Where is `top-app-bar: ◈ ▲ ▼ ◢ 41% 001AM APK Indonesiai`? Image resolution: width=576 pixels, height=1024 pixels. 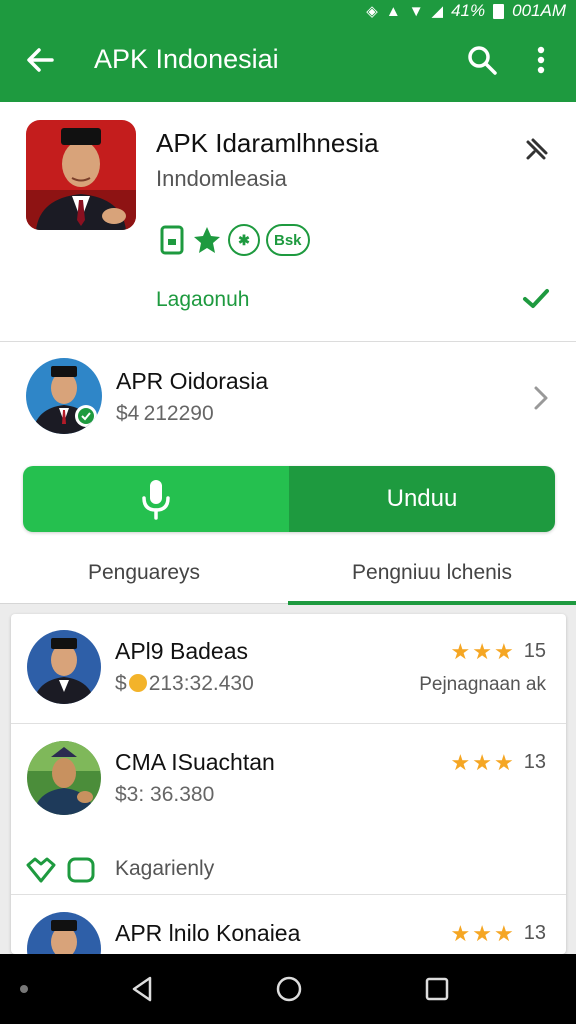
top-app-bar: ◈ ▲ ▼ ◢ 41% 001AM APK Indonesiai is located at coordinates (288, 51).